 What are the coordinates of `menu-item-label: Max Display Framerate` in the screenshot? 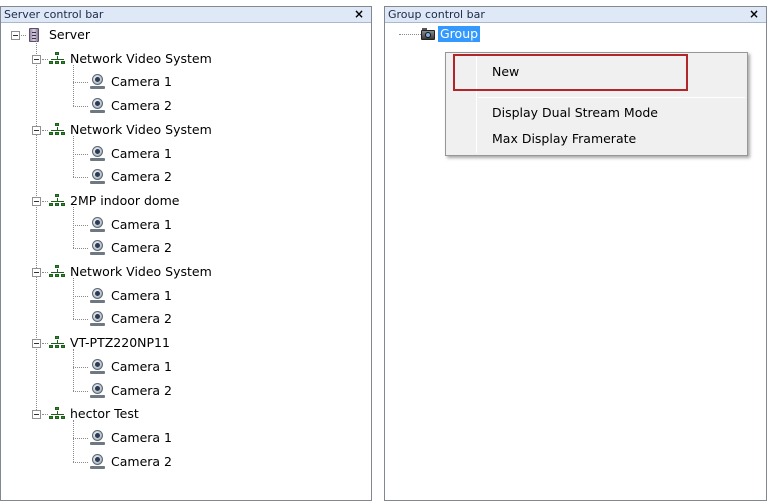 It's located at (564, 138).